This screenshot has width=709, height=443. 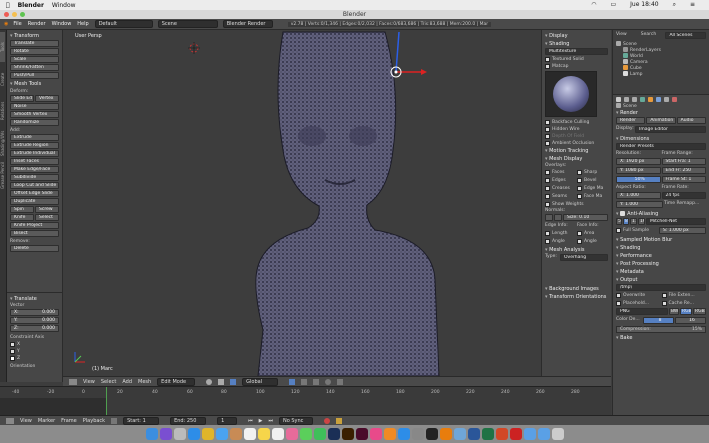 I want to click on vector-z-field: Z: 0.000, so click(x=34, y=328).